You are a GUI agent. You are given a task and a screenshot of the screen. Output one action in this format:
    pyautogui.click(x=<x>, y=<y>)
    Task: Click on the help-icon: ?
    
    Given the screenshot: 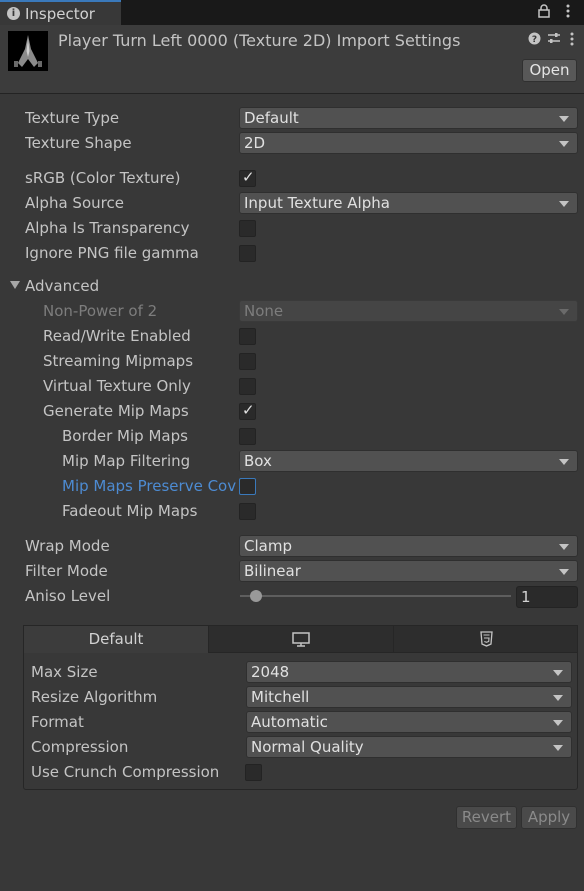 What is the action you would take?
    pyautogui.click(x=534, y=40)
    